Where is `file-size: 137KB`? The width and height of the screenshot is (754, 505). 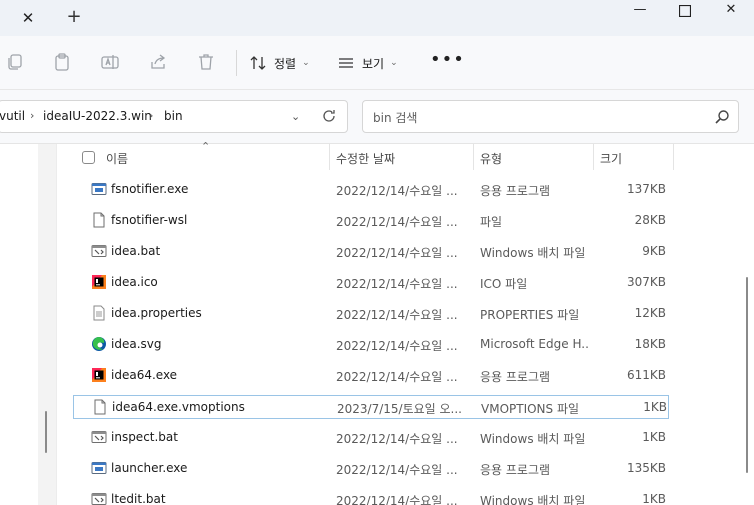
file-size: 137KB is located at coordinates (646, 189).